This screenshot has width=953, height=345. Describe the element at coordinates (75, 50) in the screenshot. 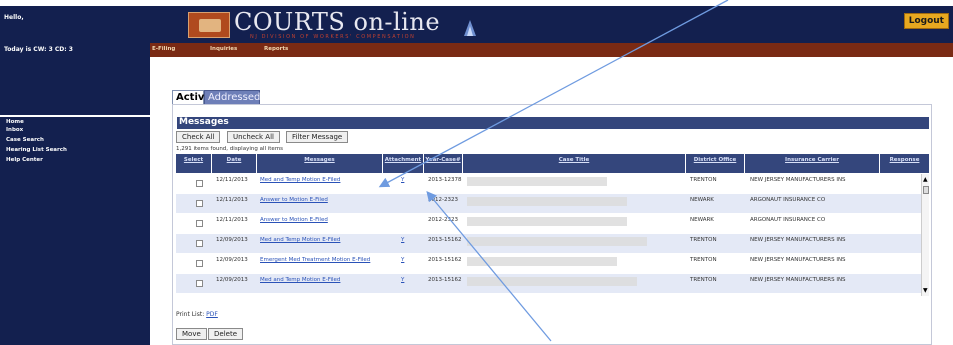

I see `current-date-info: Today is CW: 3 CD: 3` at that location.